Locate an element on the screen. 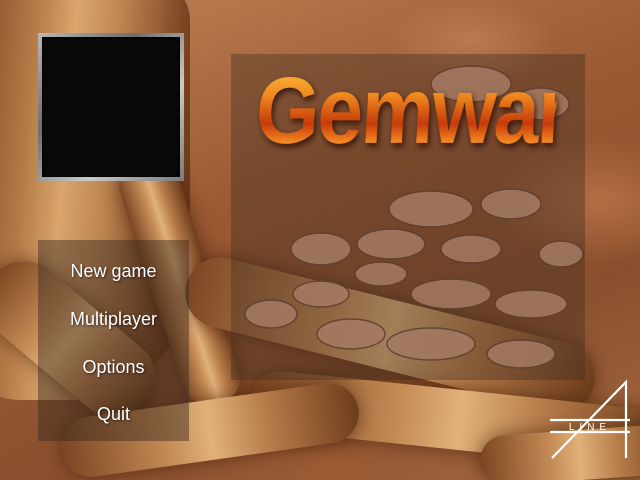 This screenshot has width=640, height=480. preview-frame is located at coordinates (111, 107).